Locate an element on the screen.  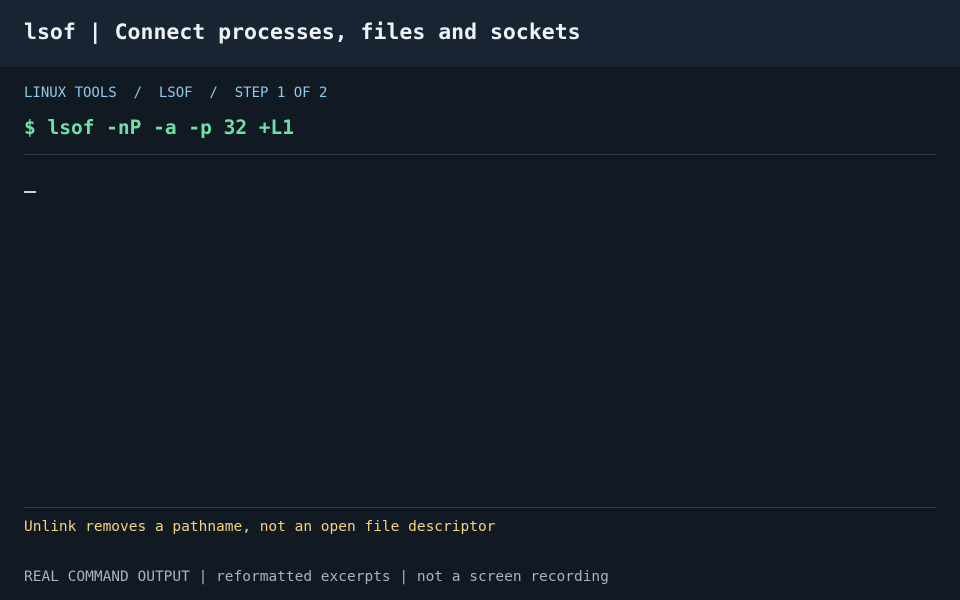
terminal-cursor is located at coordinates (30, 192).